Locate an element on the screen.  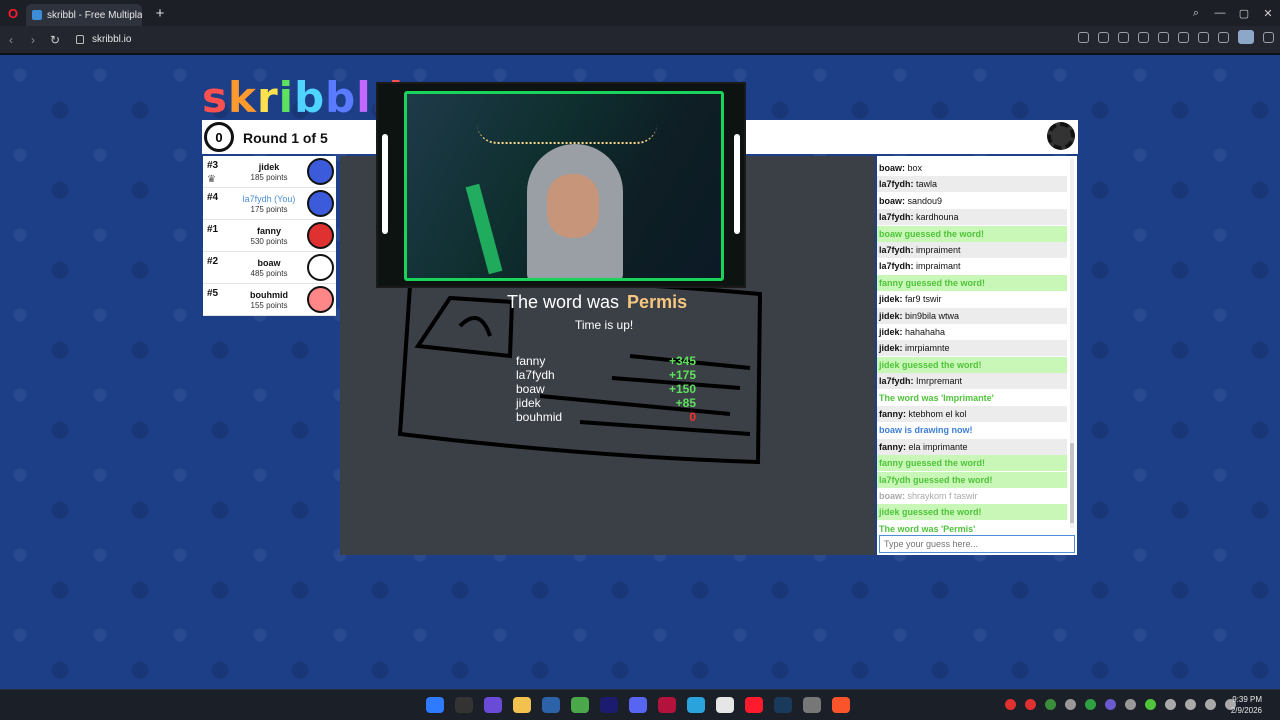
brave-icon is located at coordinates (841, 705).